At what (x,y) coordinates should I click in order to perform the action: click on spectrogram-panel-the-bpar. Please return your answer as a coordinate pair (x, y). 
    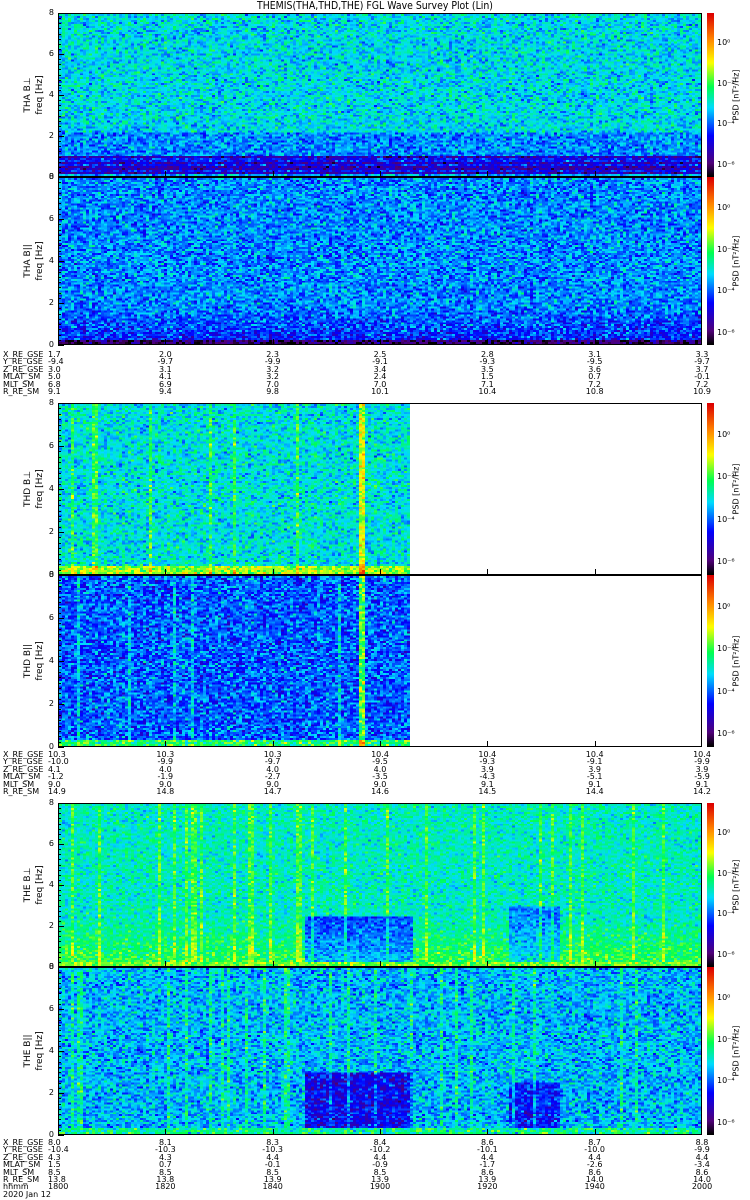
    Looking at the image, I should click on (380, 1051).